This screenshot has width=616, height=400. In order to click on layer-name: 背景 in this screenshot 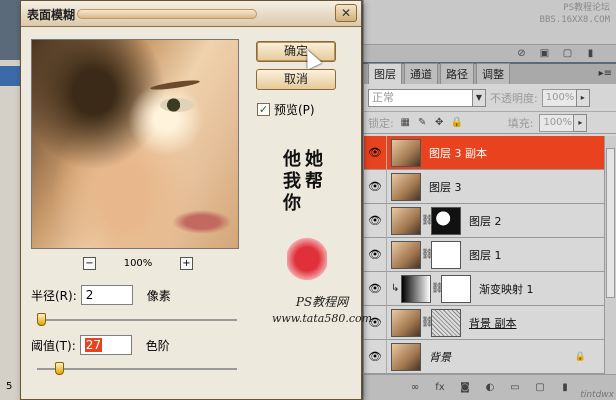, I will do `click(440, 357)`.